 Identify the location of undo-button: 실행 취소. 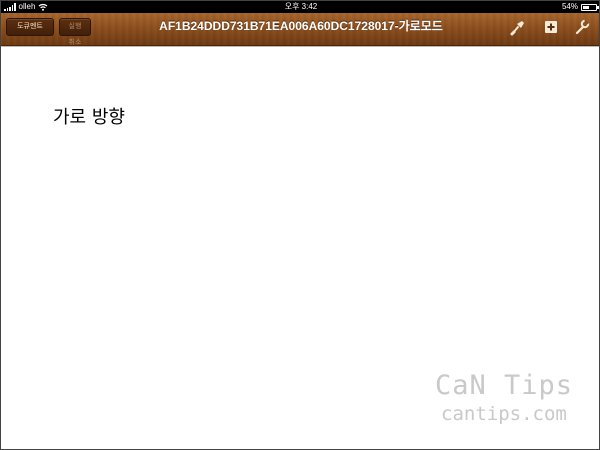
(75, 32).